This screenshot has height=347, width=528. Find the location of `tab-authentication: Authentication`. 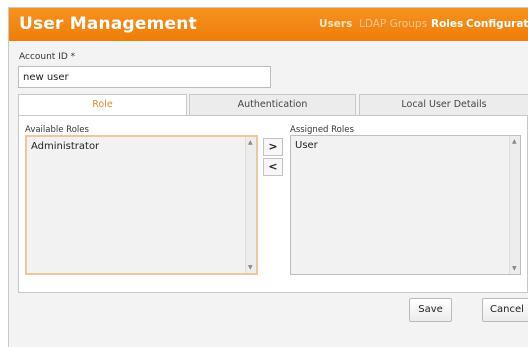

tab-authentication: Authentication is located at coordinates (272, 105).